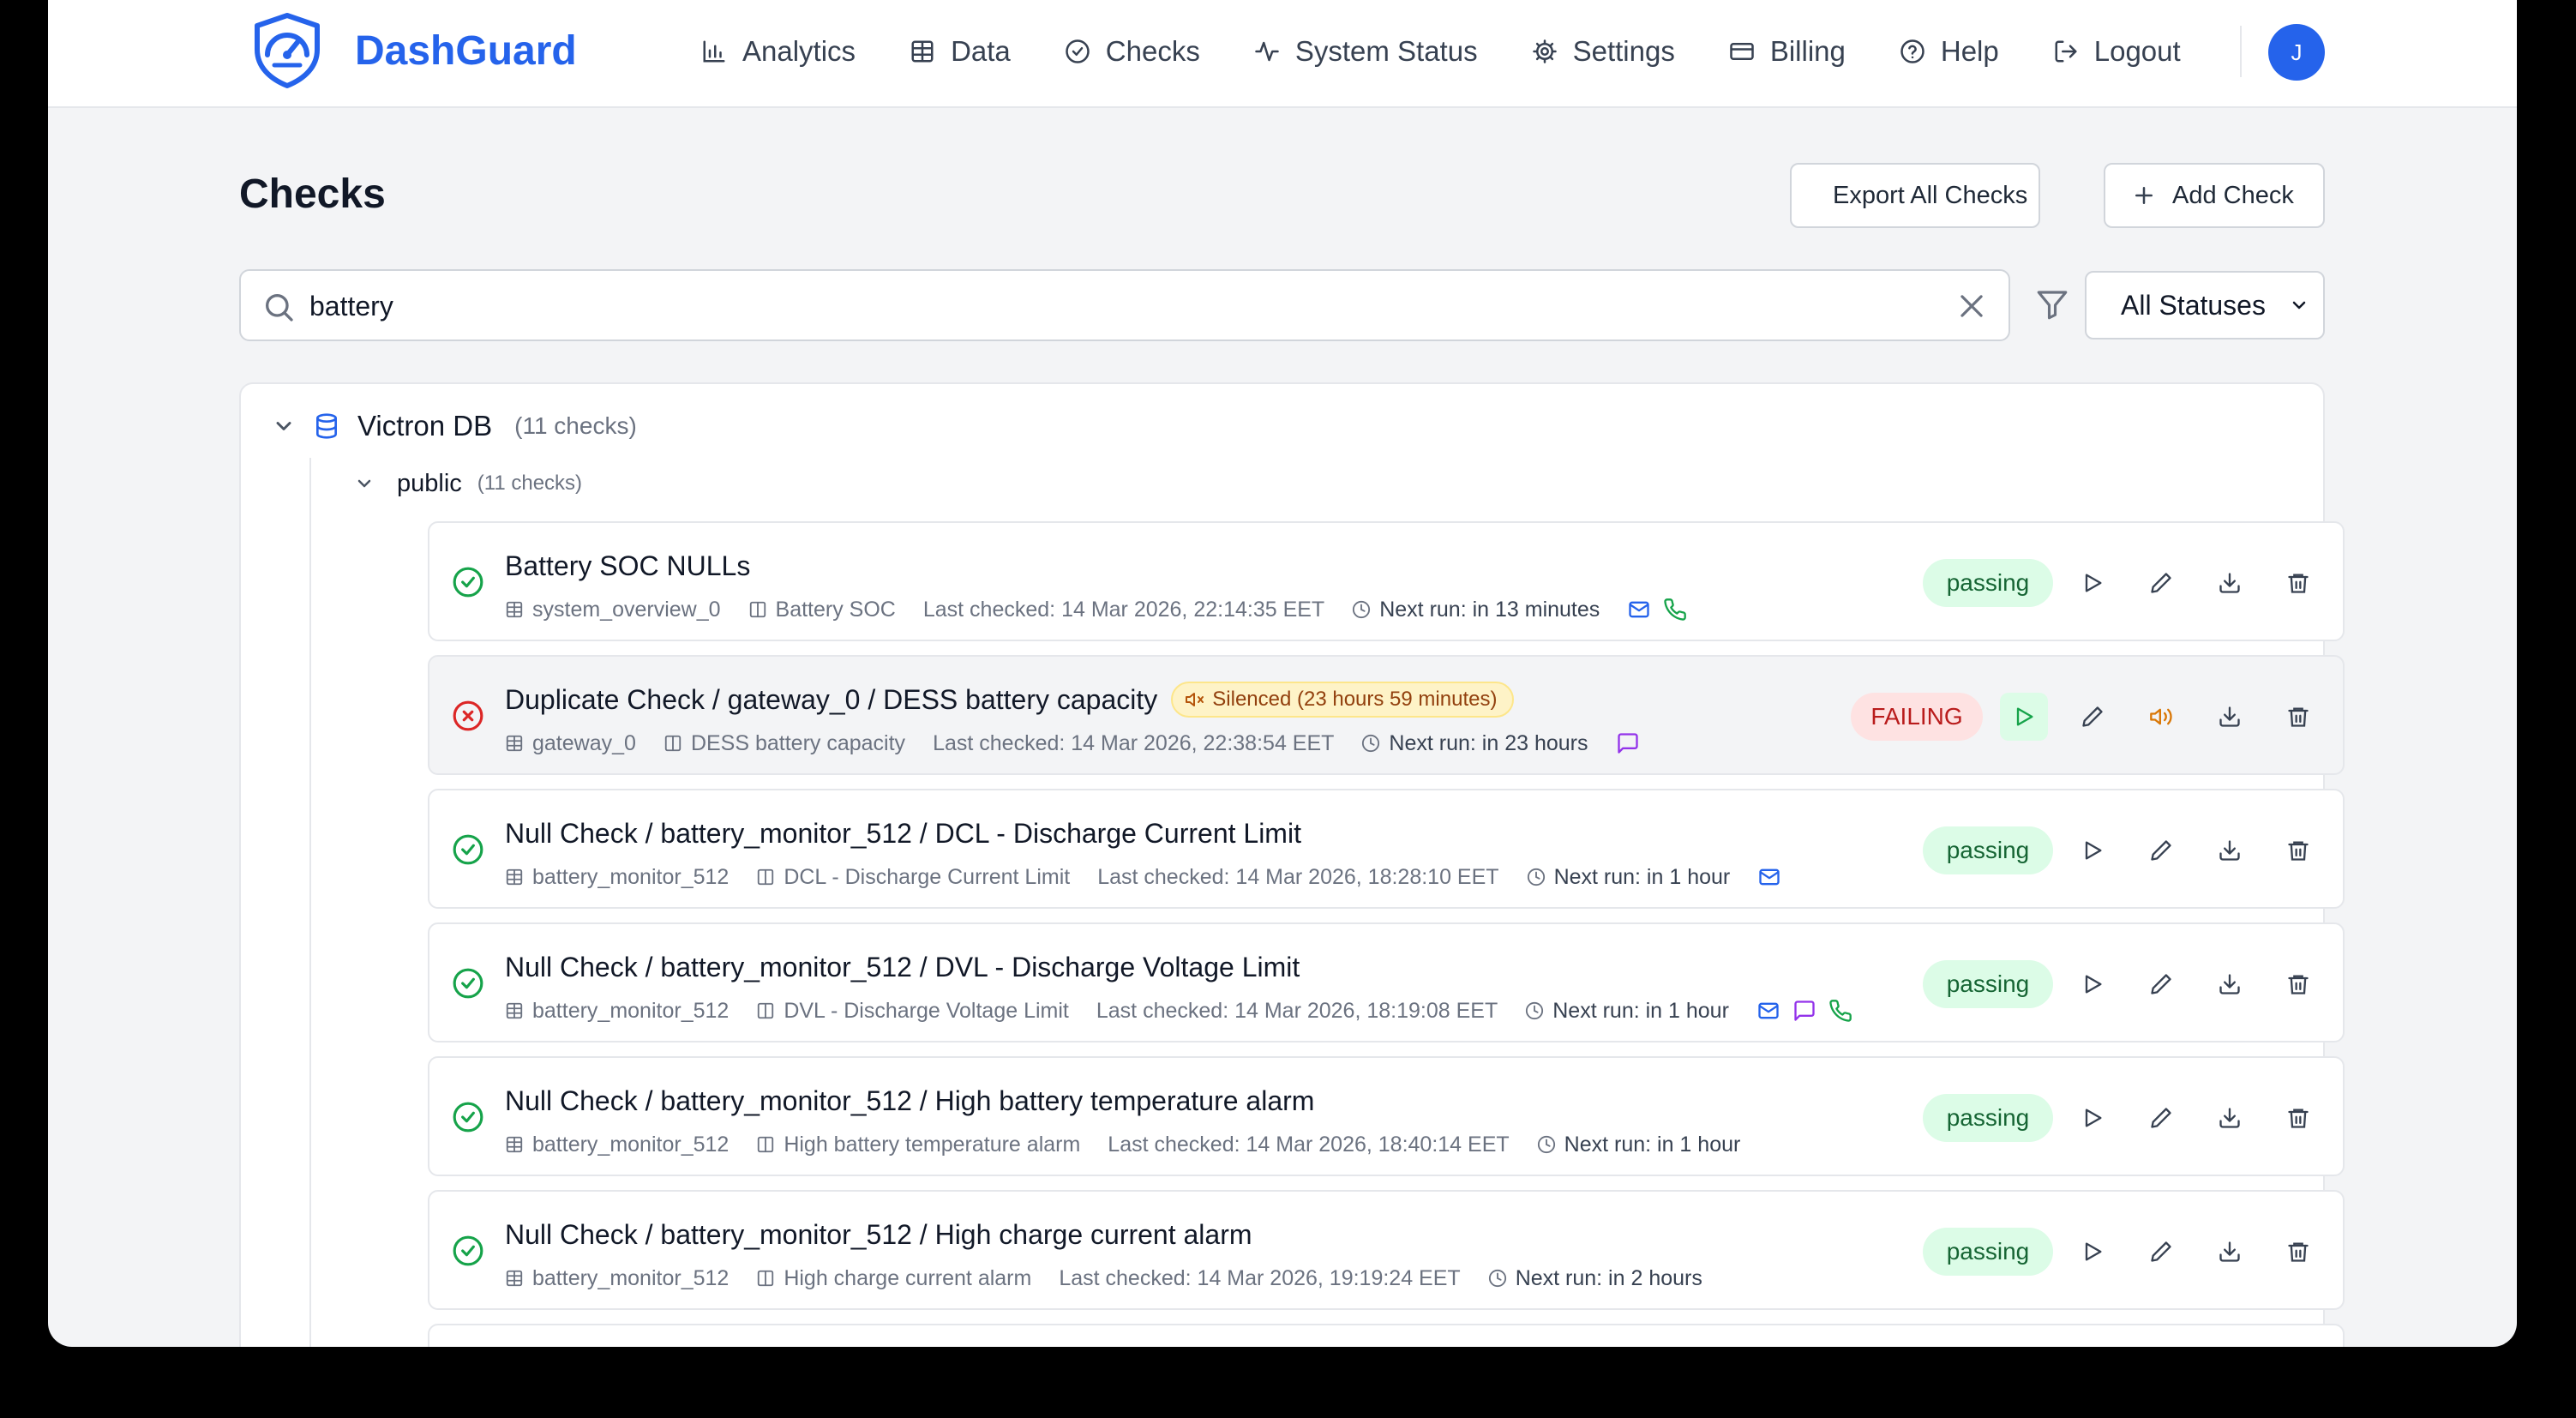 The height and width of the screenshot is (1418, 2576). I want to click on check-title: Battery SOC NULLs, so click(627, 566).